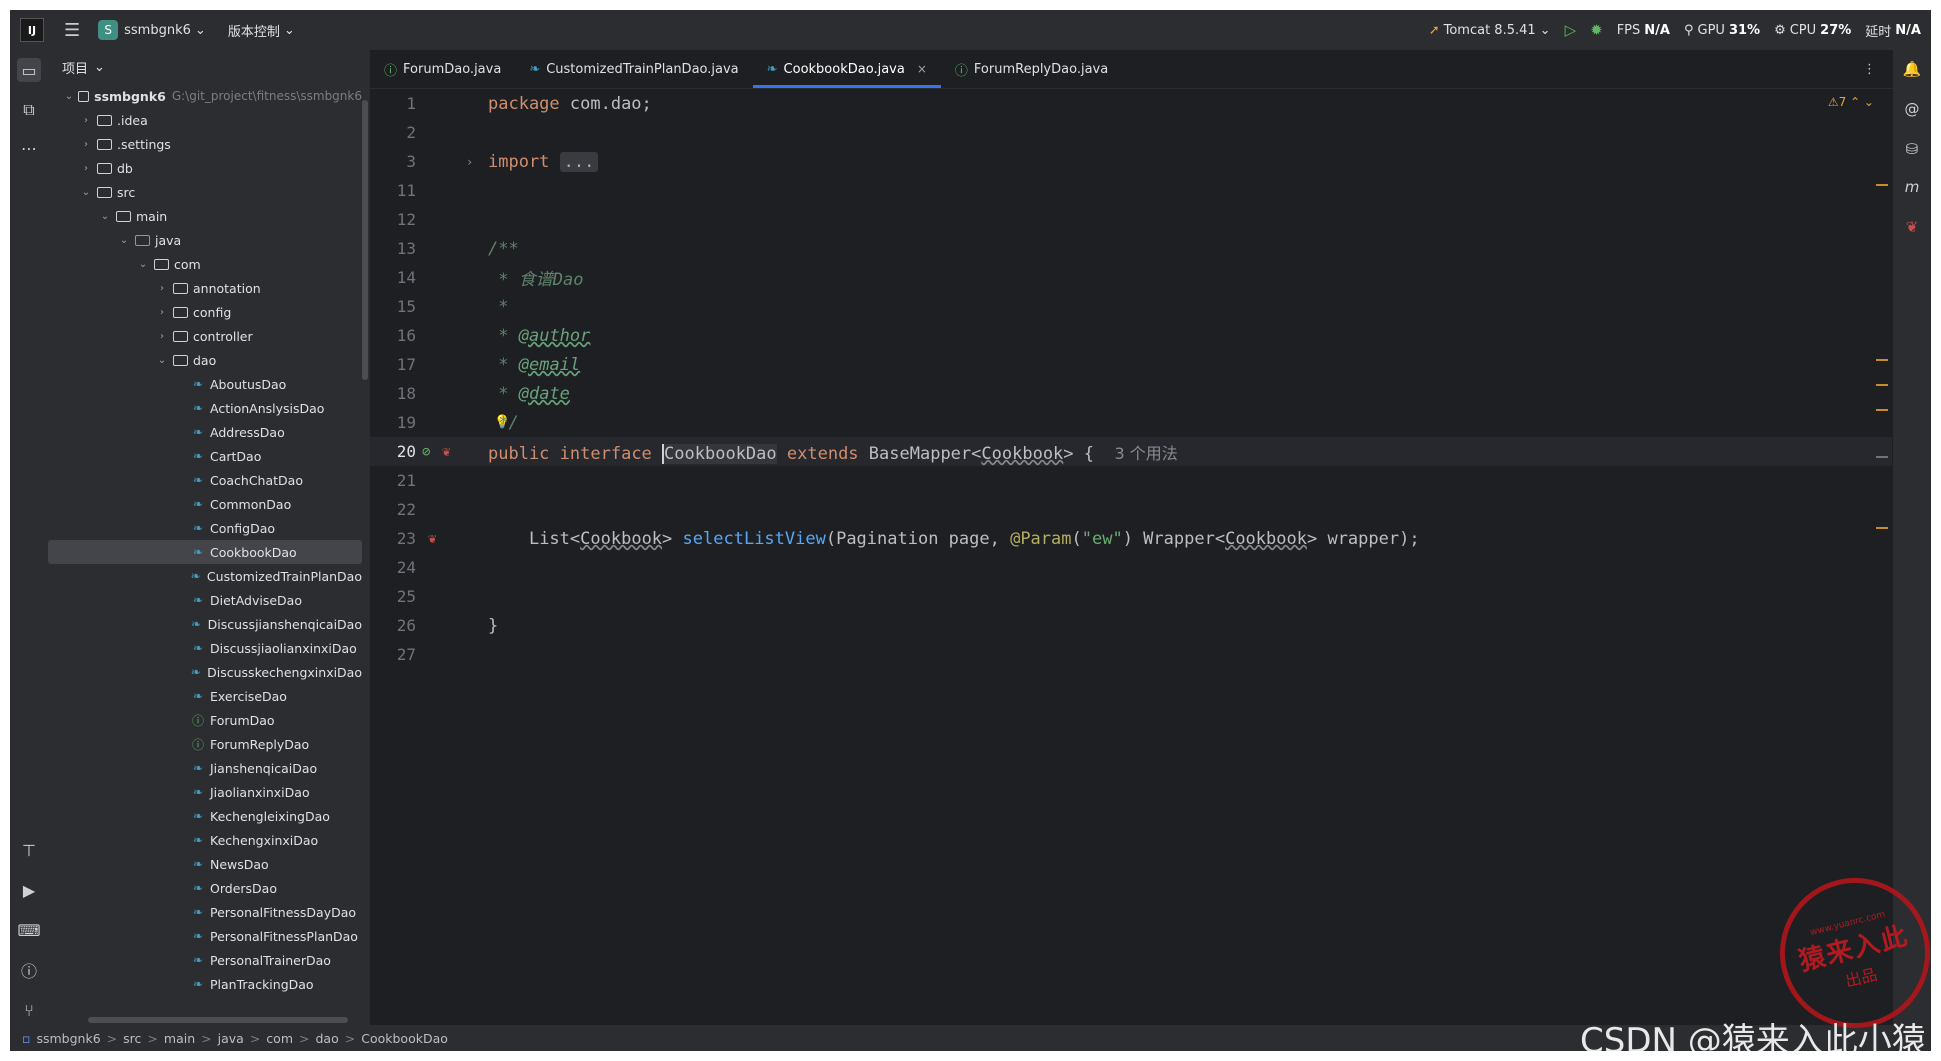 This screenshot has height=1061, width=1941. What do you see at coordinates (205, 624) in the screenshot?
I see `tree-item: ❧ DiscussjianshenqicaiDao` at bounding box center [205, 624].